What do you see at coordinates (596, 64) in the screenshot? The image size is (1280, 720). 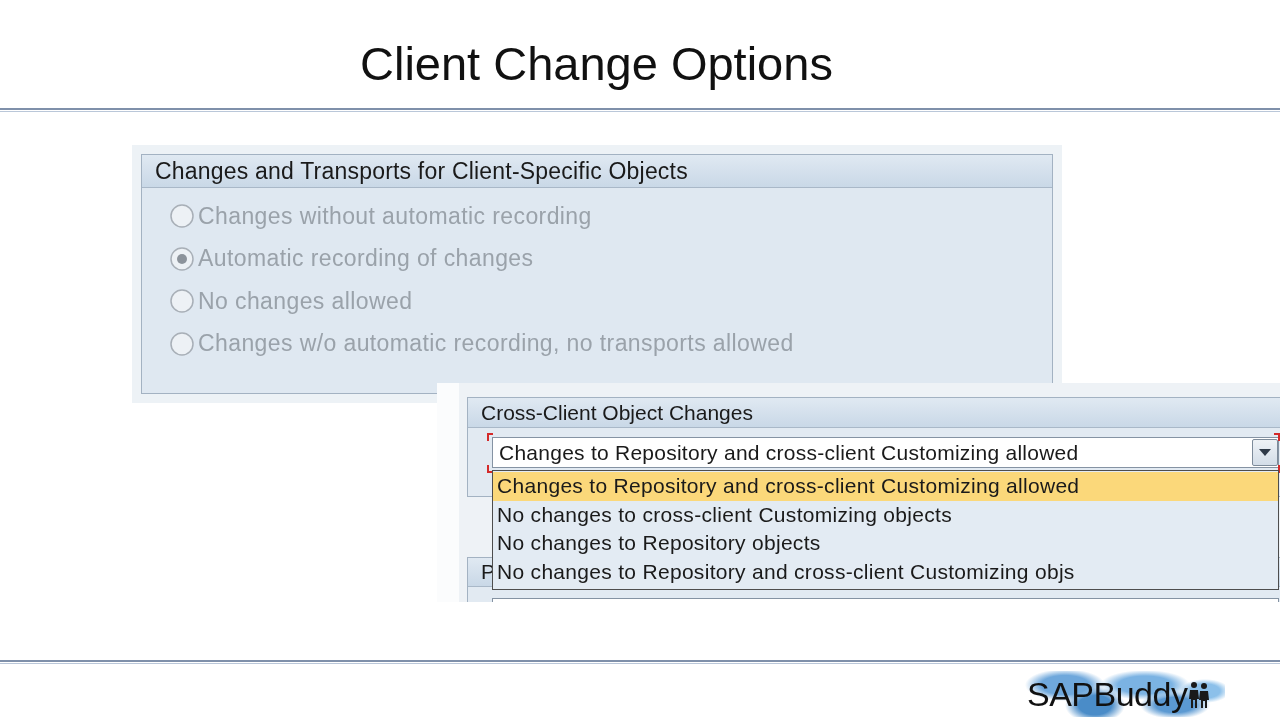 I see `slide-title: Client Change Options` at bounding box center [596, 64].